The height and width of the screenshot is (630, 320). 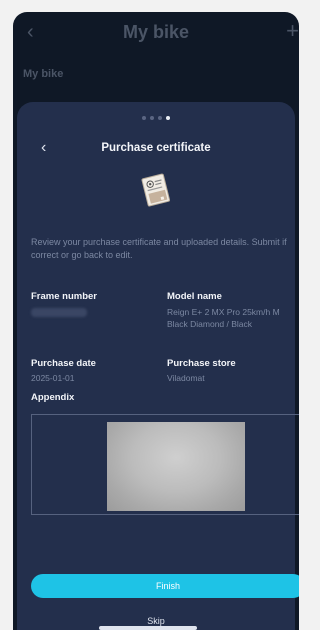 What do you see at coordinates (292, 31) in the screenshot?
I see `plus-icon: +` at bounding box center [292, 31].